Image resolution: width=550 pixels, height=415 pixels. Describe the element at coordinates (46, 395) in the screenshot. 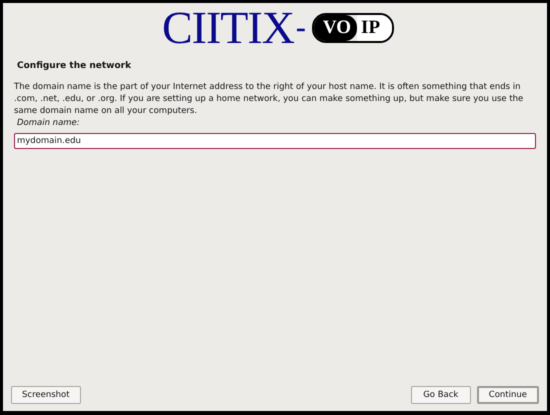

I see `screenshot-button: Screenshot` at that location.